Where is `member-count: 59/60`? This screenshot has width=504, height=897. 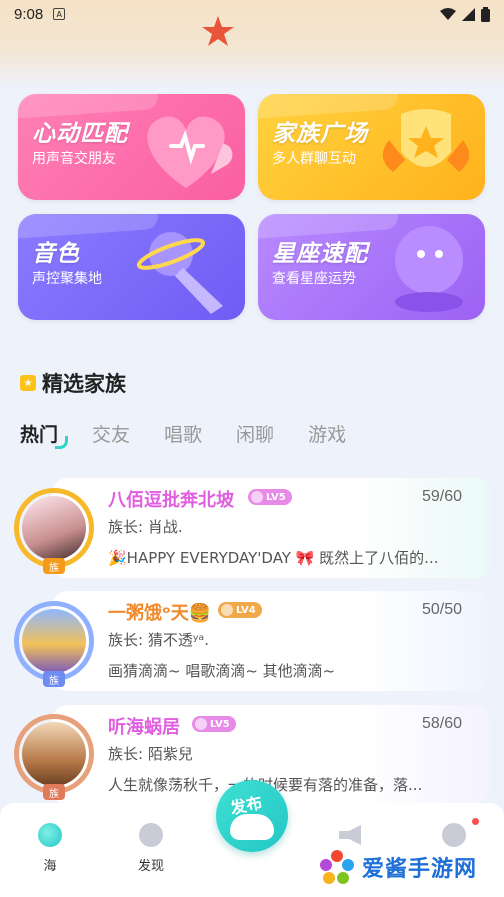 member-count: 59/60 is located at coordinates (441, 496).